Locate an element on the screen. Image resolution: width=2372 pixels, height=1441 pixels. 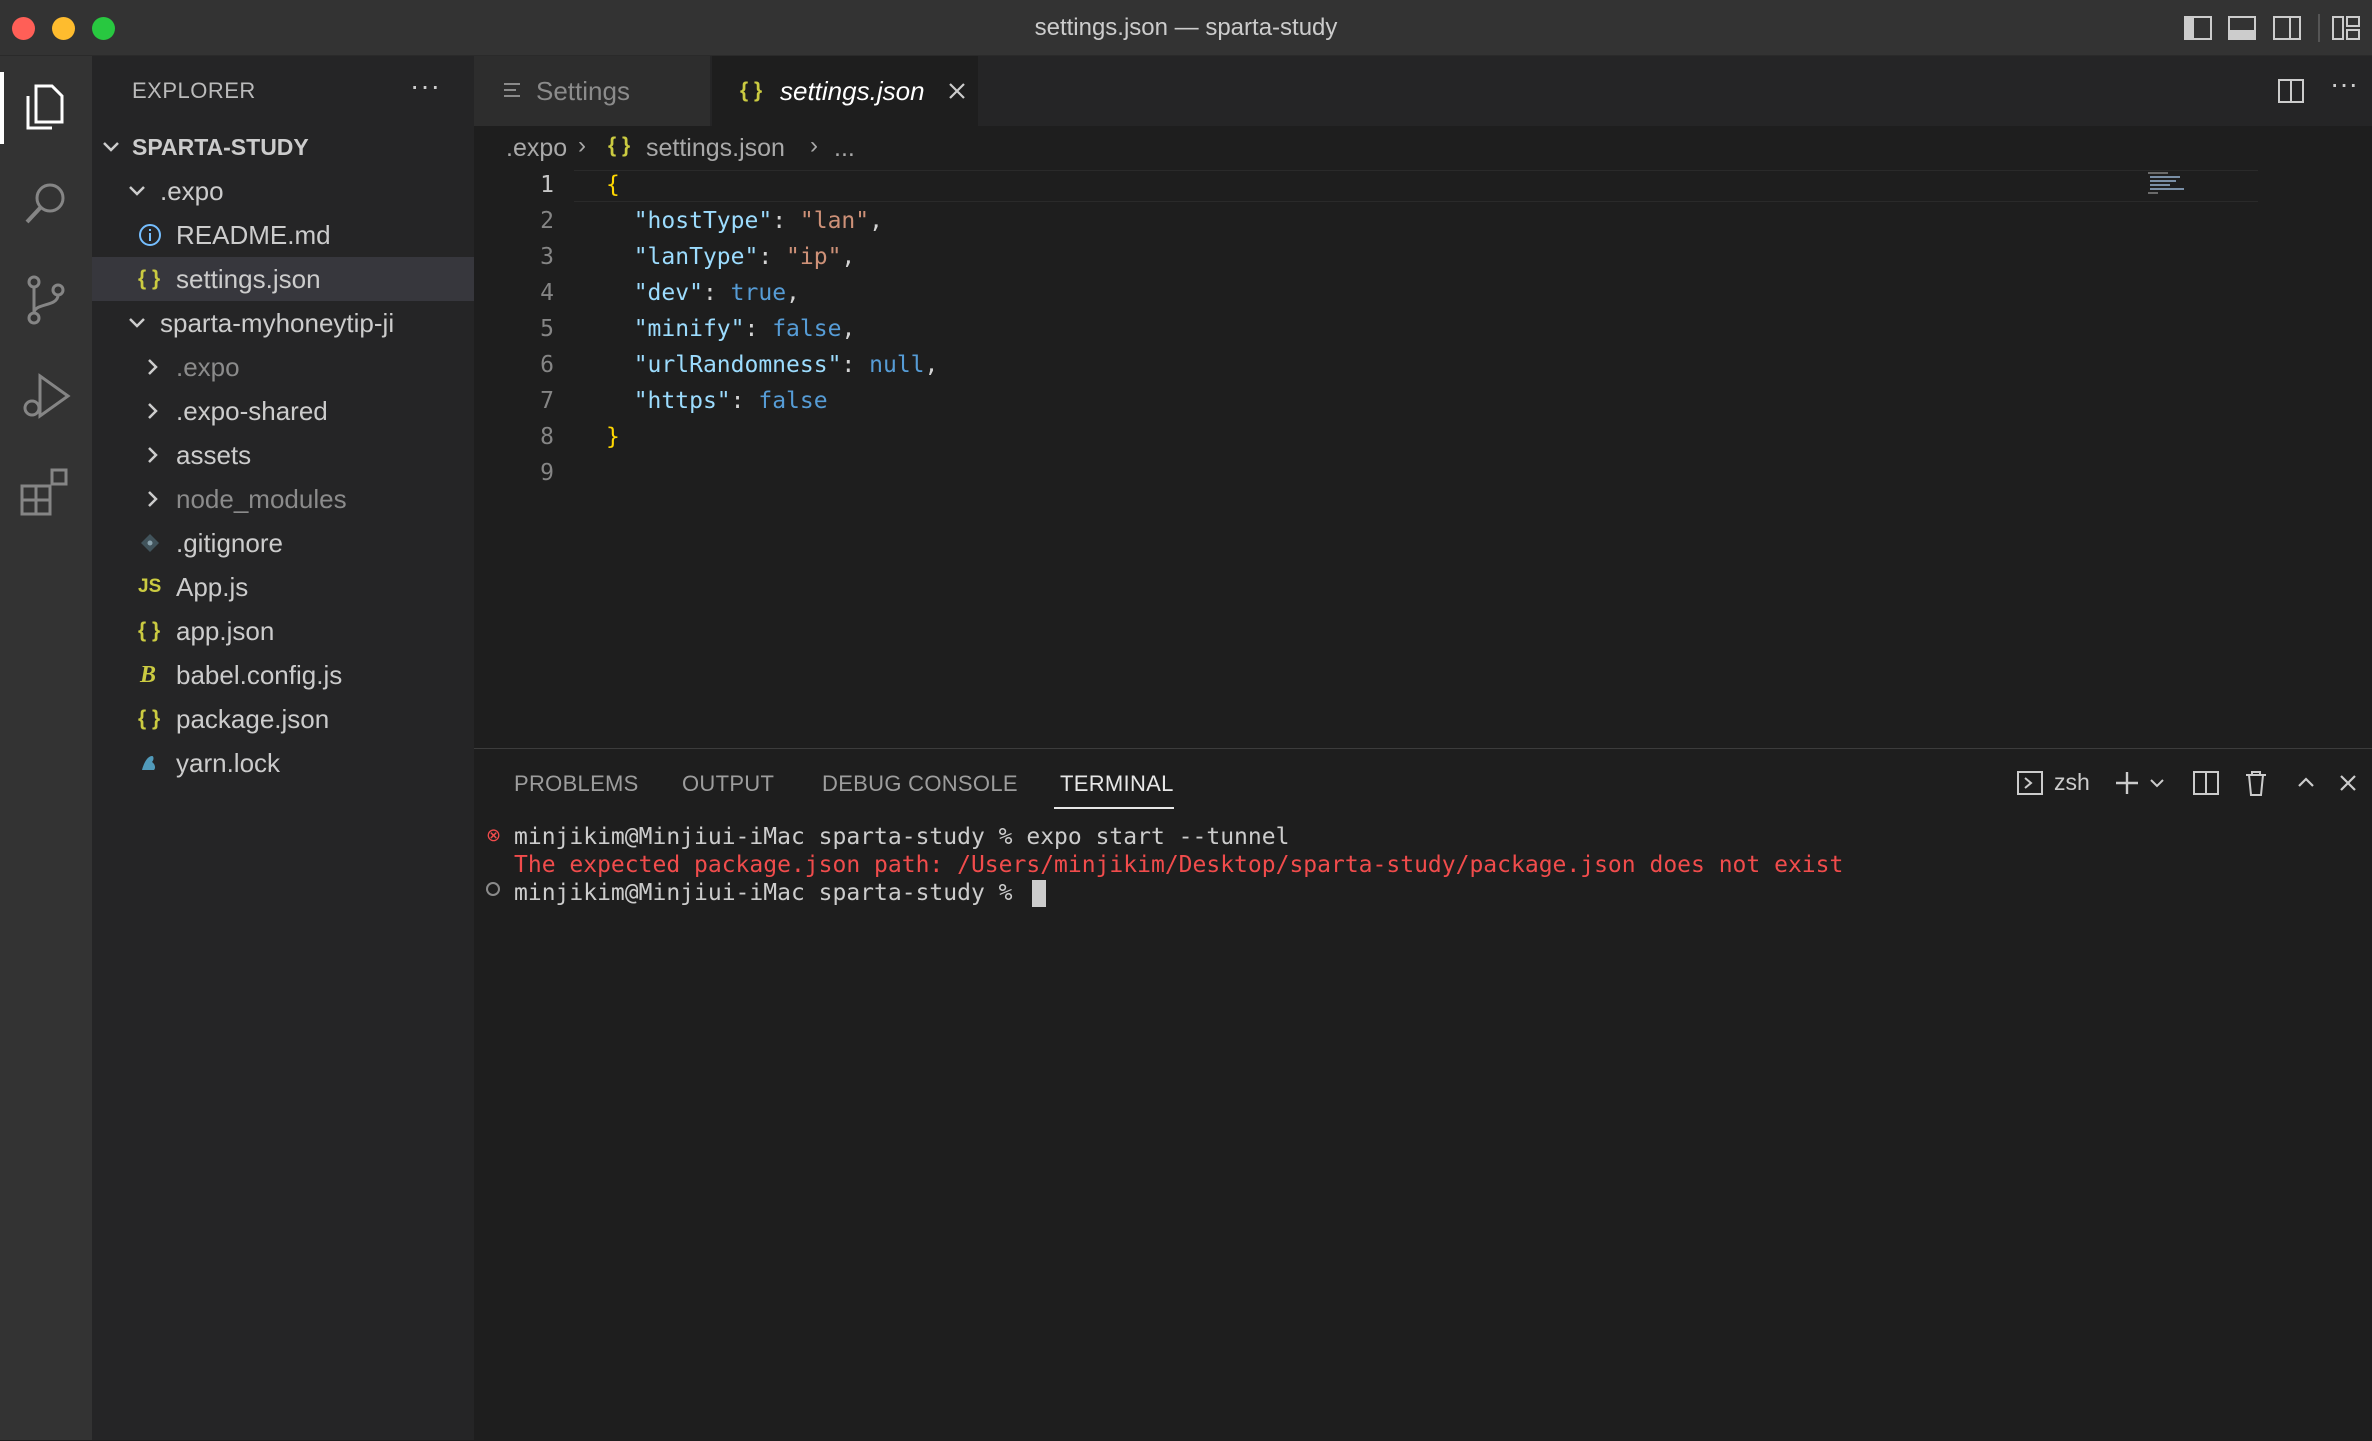
tree-item-expo-shared: .expo-shared is located at coordinates (283, 411).